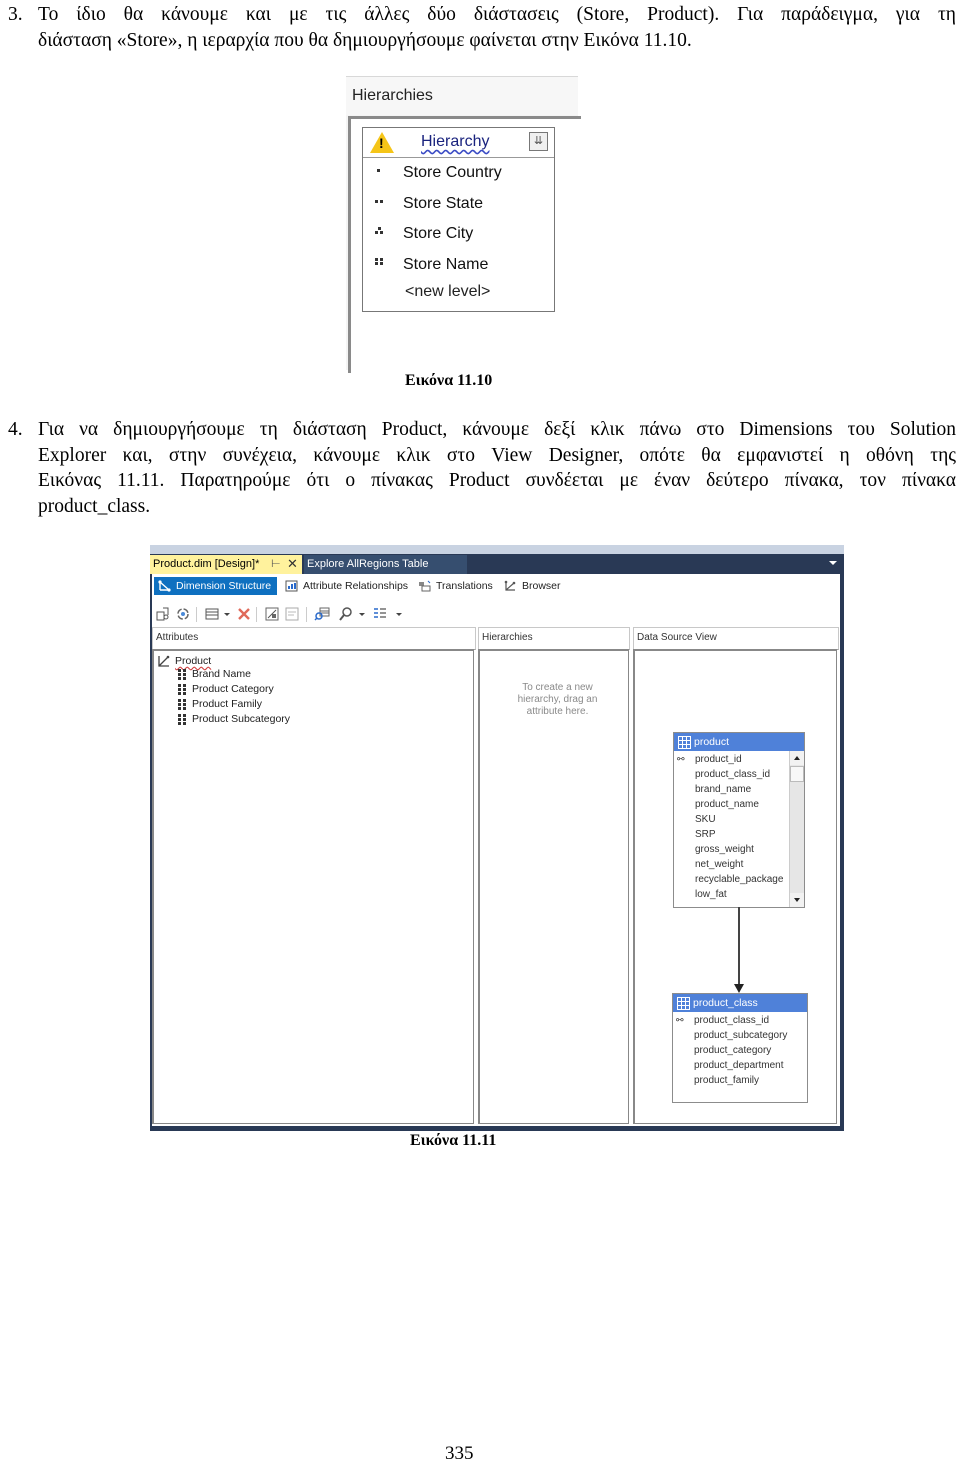  I want to click on delete-icon, so click(244, 614).